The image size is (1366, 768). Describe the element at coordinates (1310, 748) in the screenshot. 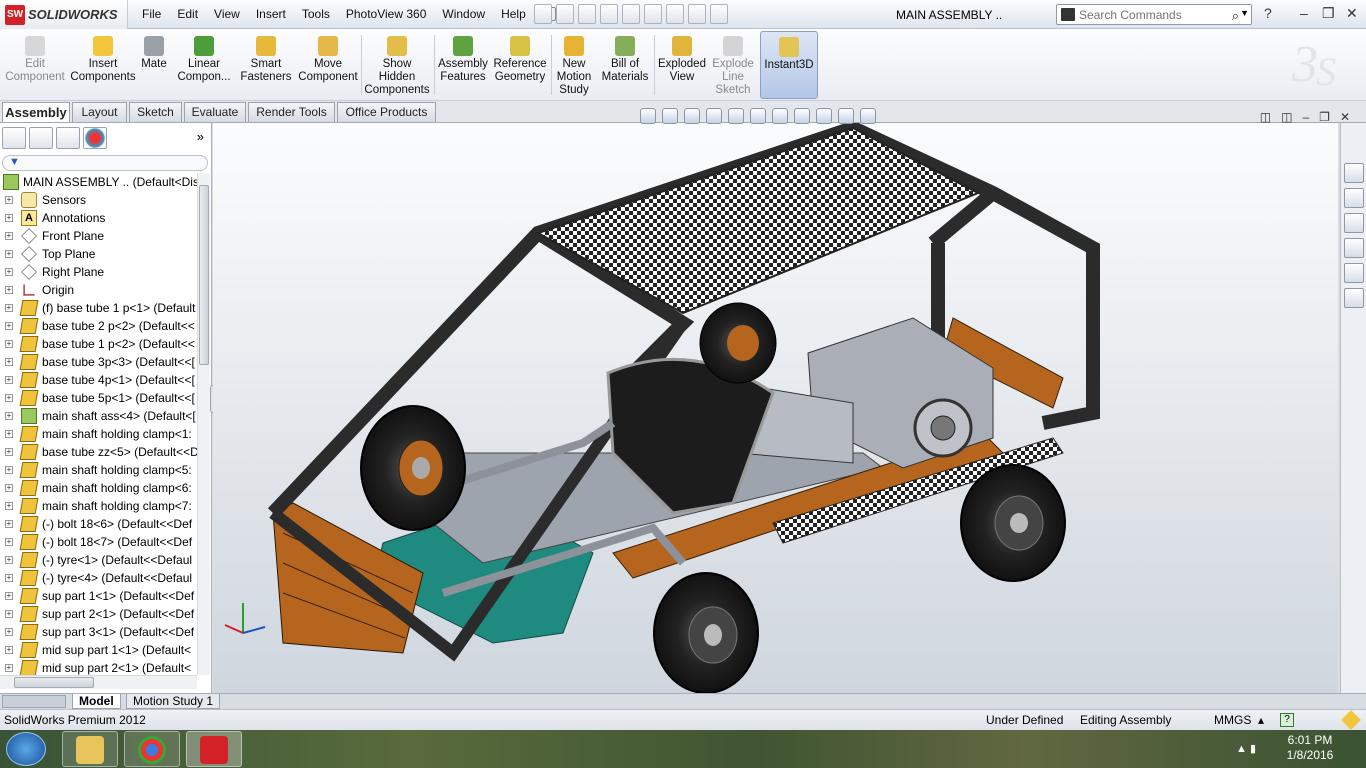

I see `system-clock: 6:01 PM 1/8/2016` at that location.